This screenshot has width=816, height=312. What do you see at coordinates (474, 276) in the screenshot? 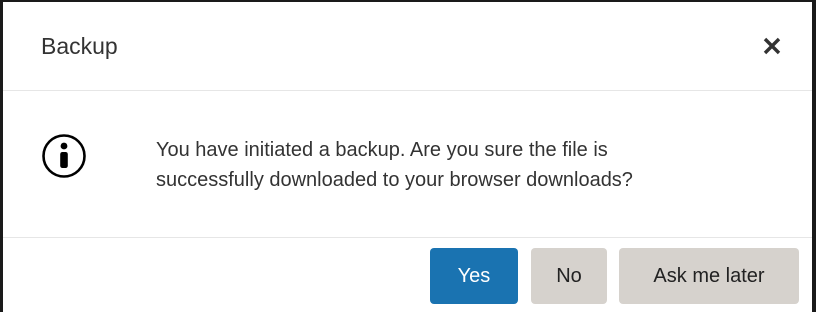
I see `yes-button: Yes` at bounding box center [474, 276].